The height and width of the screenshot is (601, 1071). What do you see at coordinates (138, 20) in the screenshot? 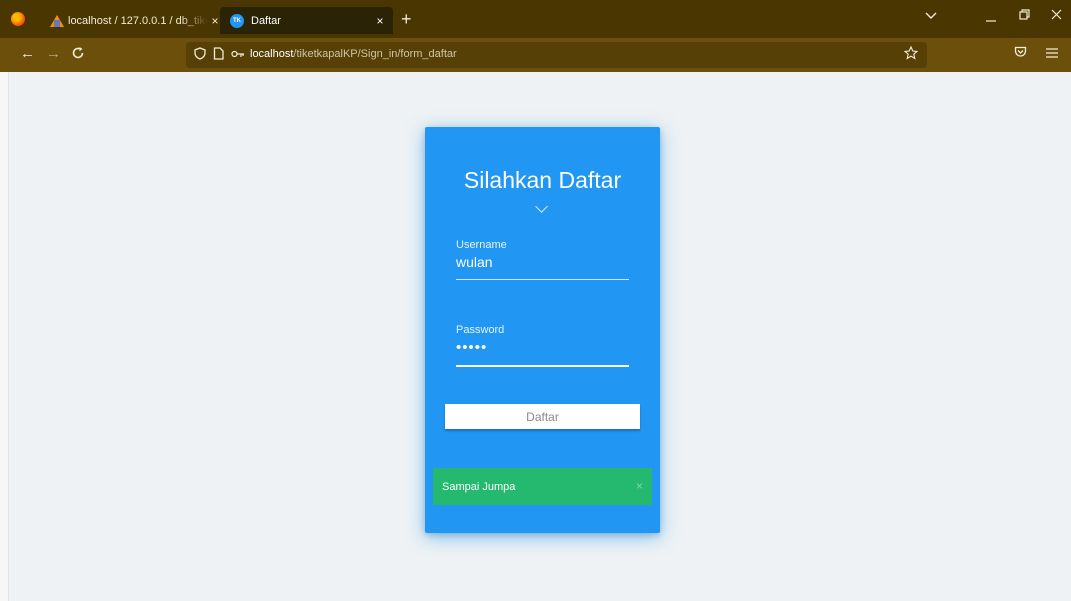
I see `tab-title: localhost / 127.0.0.1 / db_tiketkapal` at bounding box center [138, 20].